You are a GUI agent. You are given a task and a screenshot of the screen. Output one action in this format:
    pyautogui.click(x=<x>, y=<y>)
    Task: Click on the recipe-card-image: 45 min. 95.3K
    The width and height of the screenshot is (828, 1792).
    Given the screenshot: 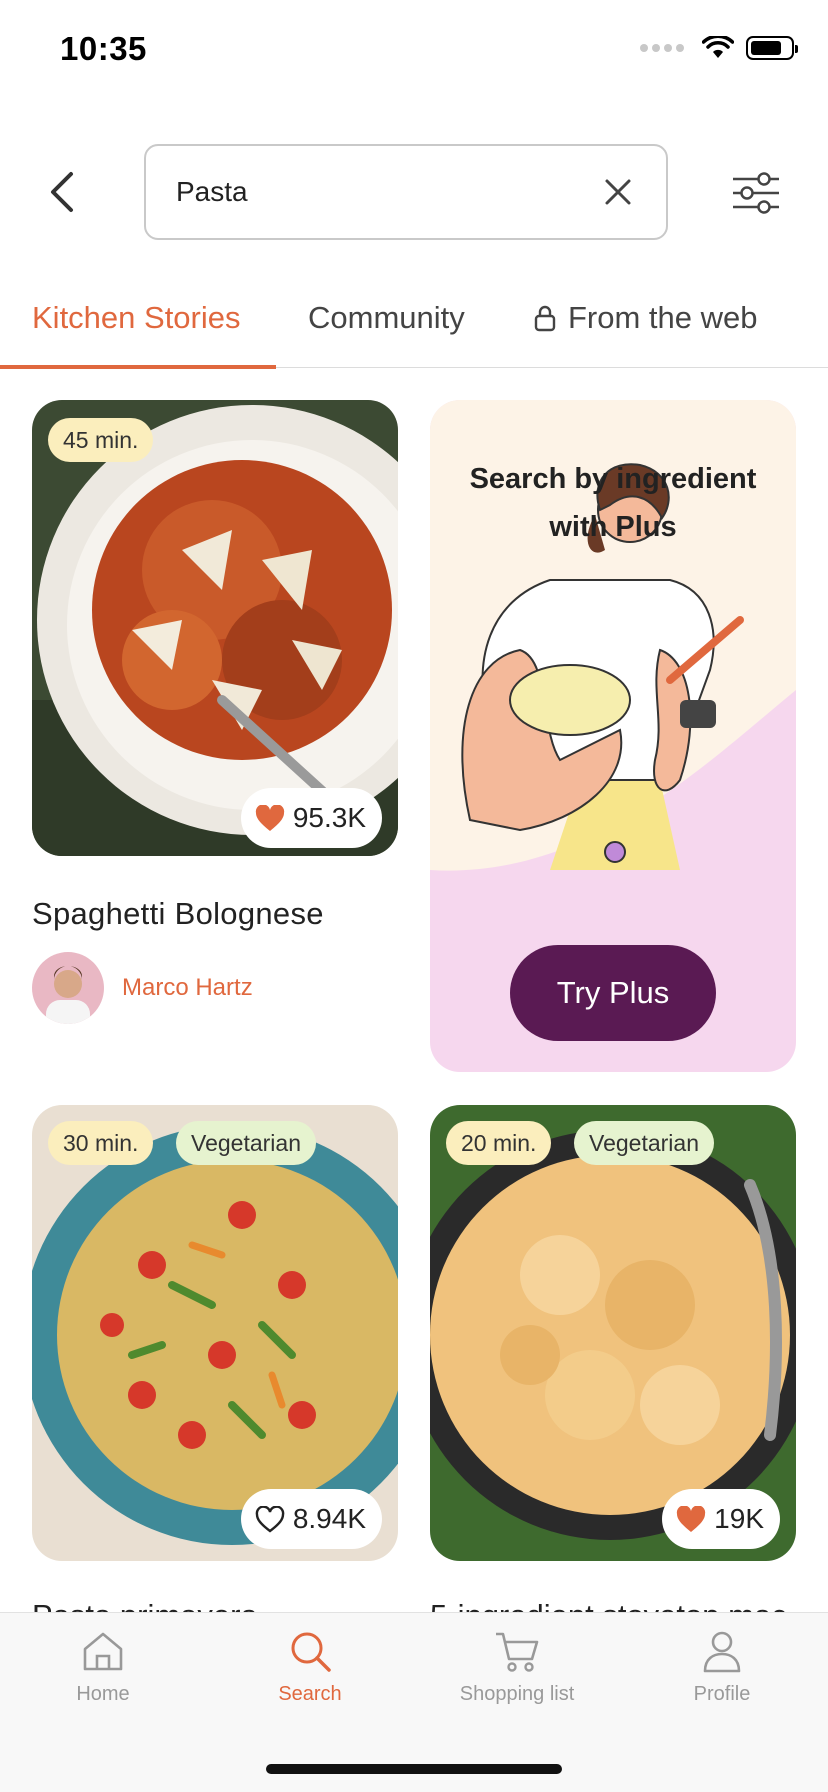 What is the action you would take?
    pyautogui.click(x=215, y=628)
    